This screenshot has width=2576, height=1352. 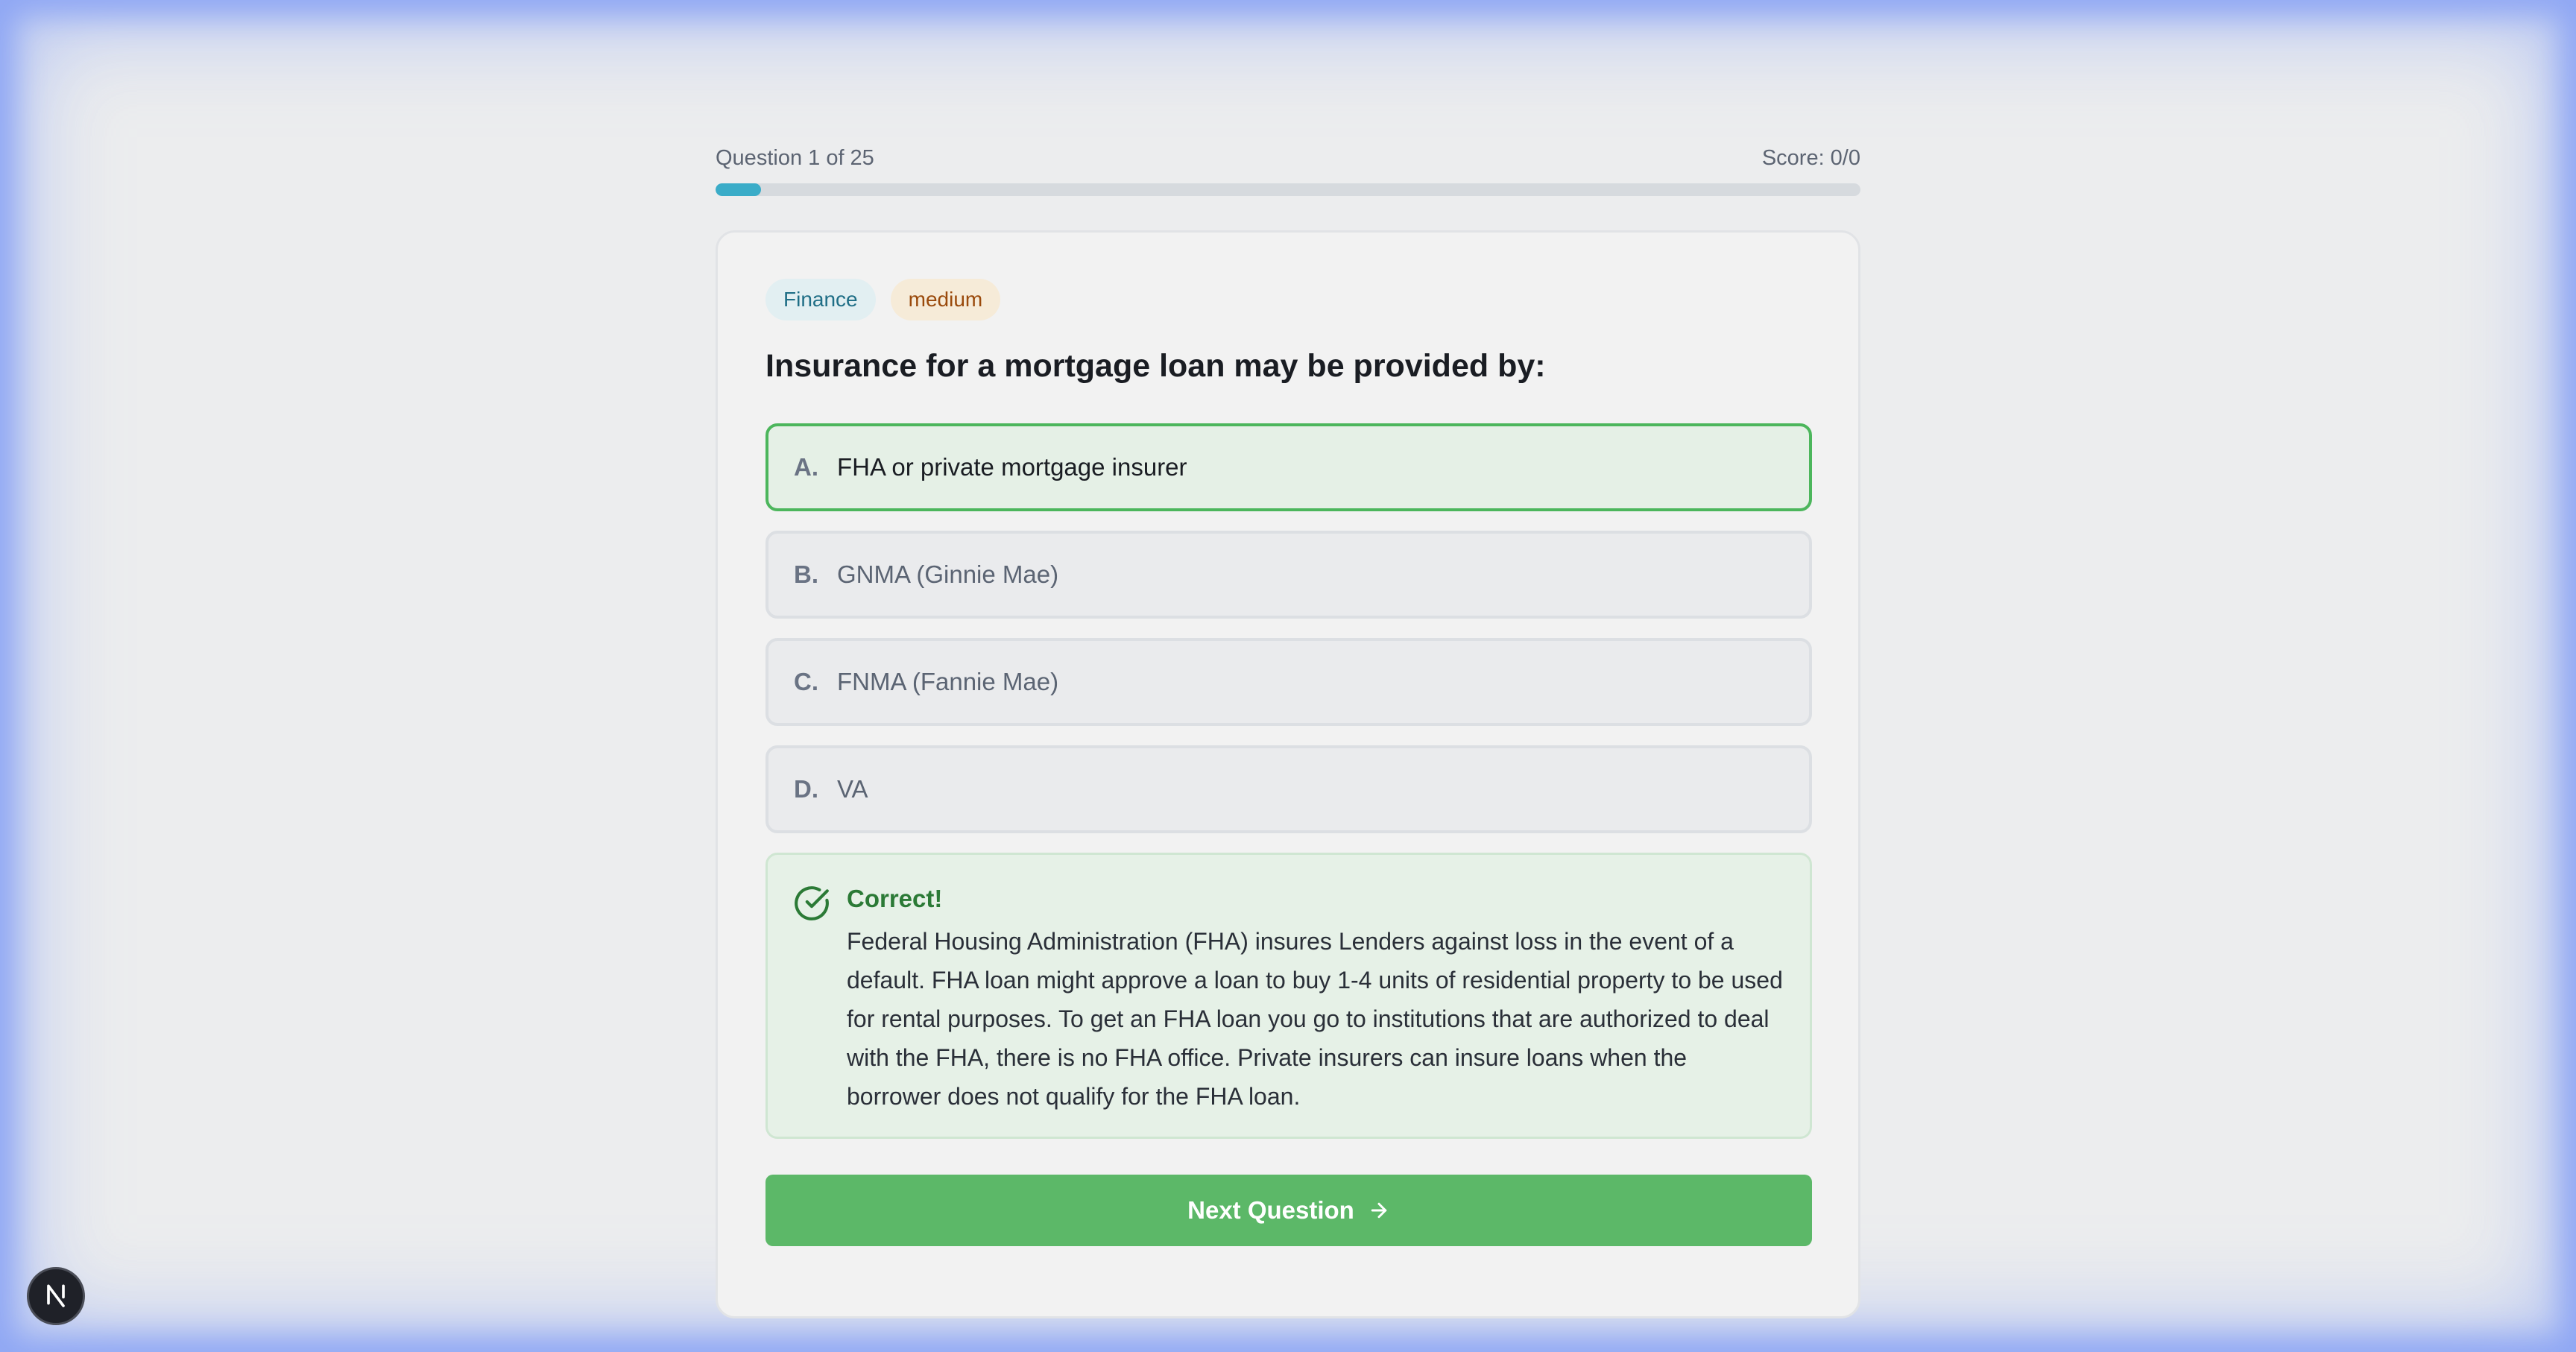 I want to click on answer-option-c: C. FNMA (Fannie Mae), so click(x=1288, y=681).